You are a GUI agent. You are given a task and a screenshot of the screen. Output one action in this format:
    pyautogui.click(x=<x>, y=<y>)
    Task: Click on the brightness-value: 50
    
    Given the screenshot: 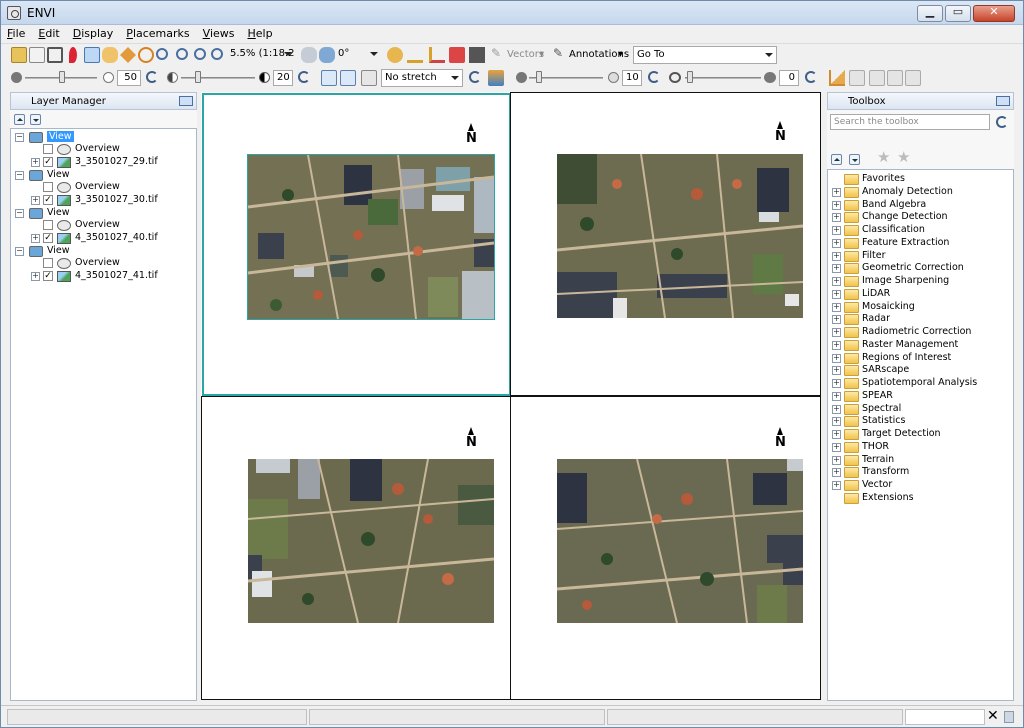 What is the action you would take?
    pyautogui.click(x=129, y=78)
    